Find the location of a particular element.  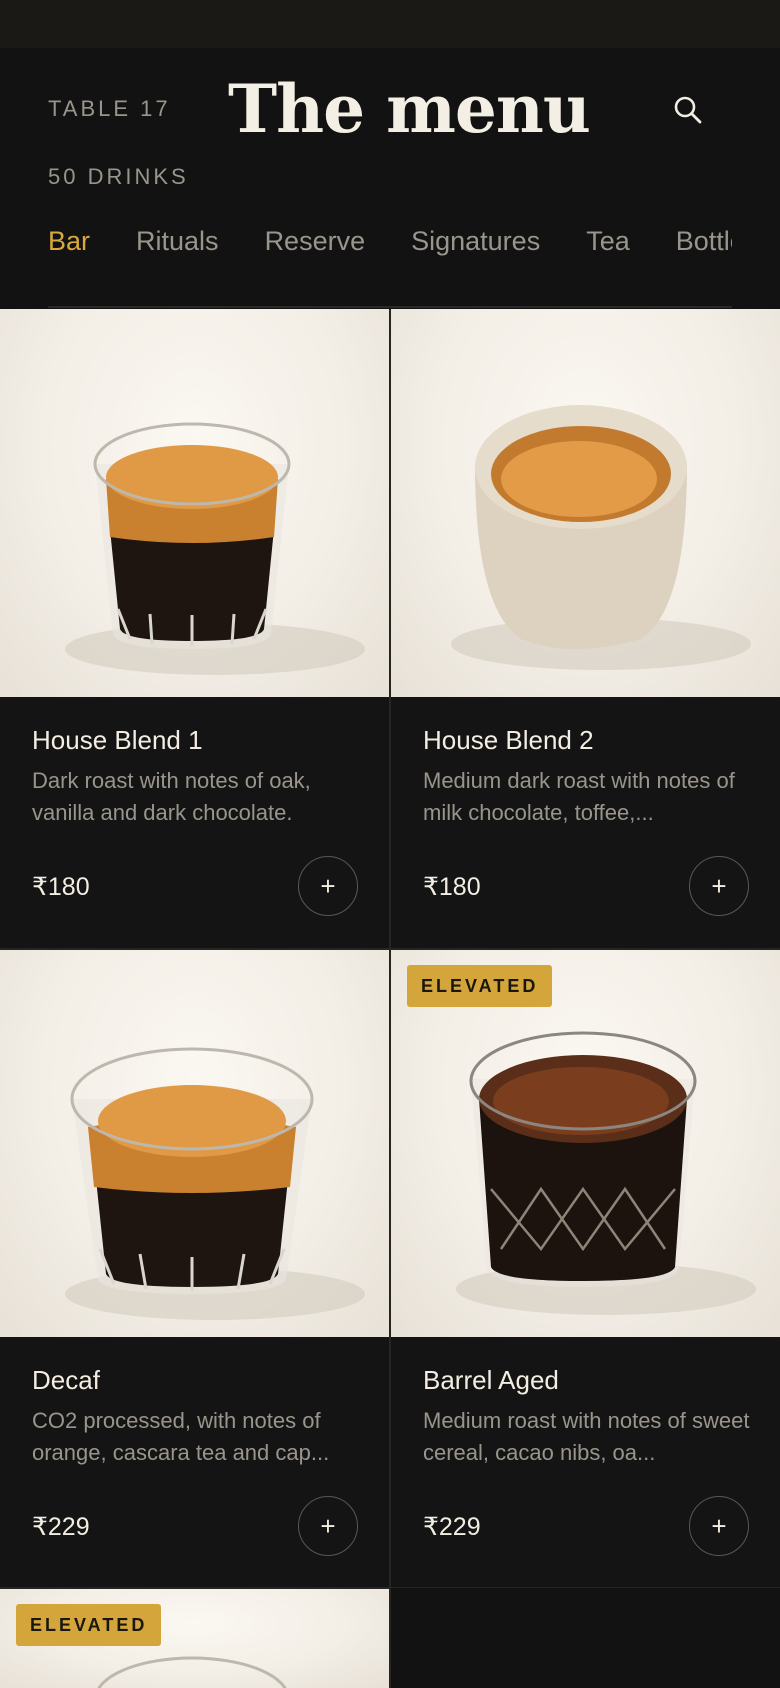

empty-grid-cell is located at coordinates (585, 1638).